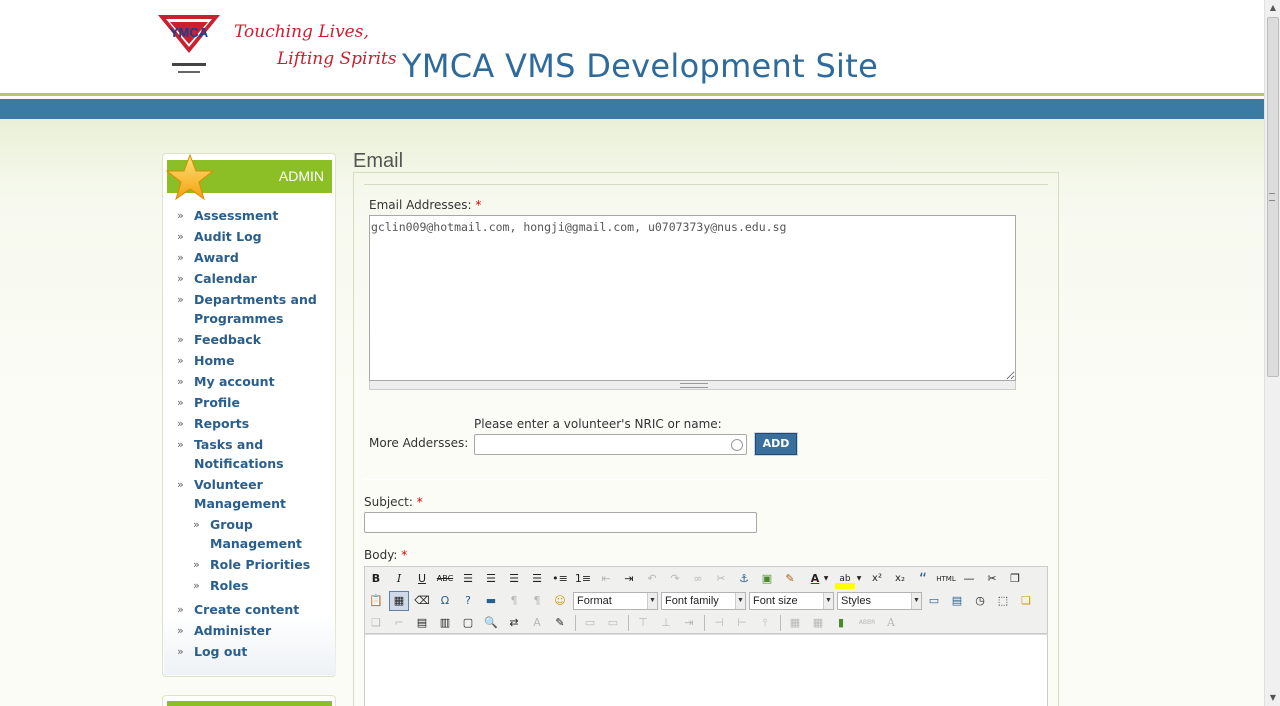 Image resolution: width=1280 pixels, height=706 pixels. What do you see at coordinates (491, 601) in the screenshot?
I see `insert-line-icon: ▬` at bounding box center [491, 601].